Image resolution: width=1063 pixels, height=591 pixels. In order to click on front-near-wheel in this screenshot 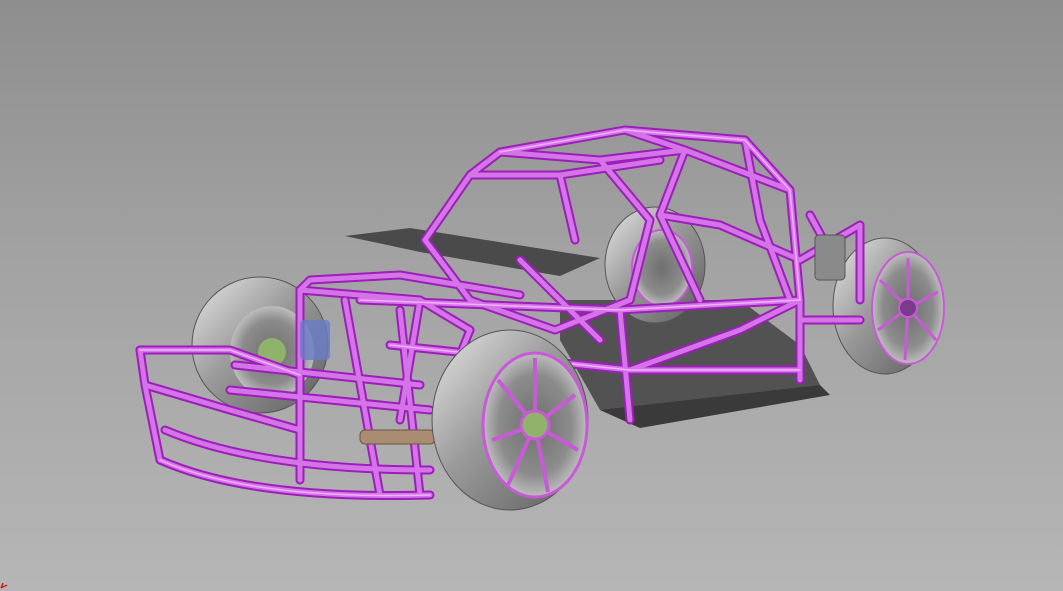, I will do `click(510, 420)`.